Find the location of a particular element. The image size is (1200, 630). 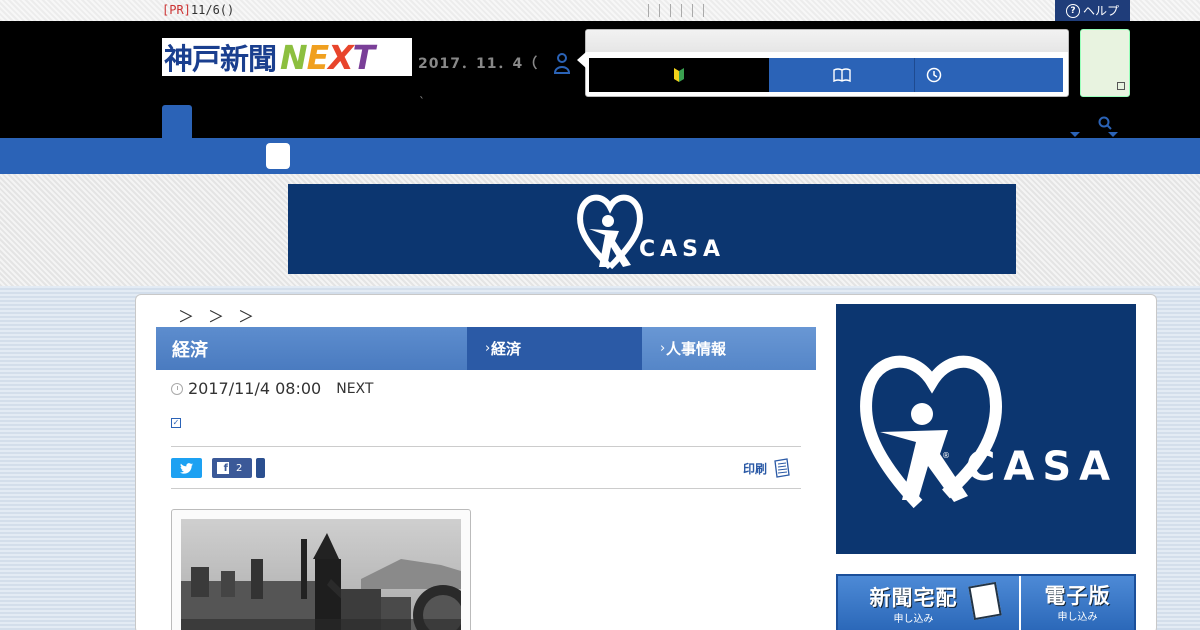

nav-tab-active is located at coordinates (177, 121).